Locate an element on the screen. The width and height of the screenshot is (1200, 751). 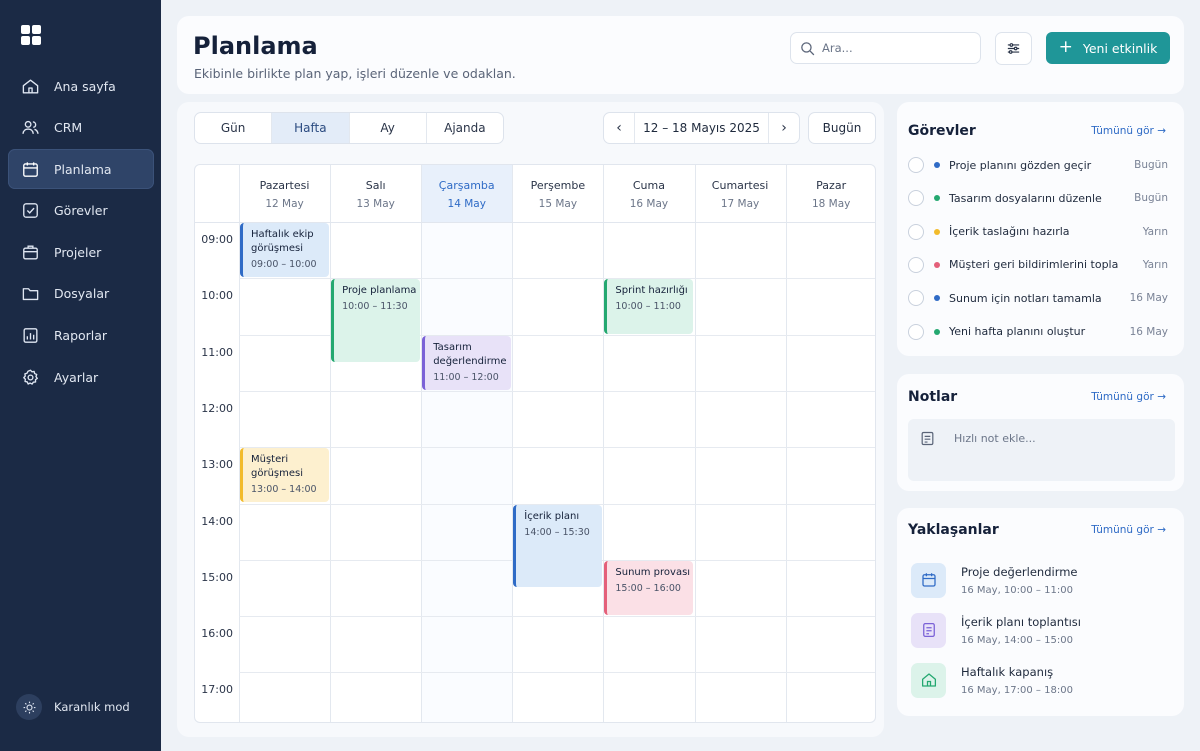
day-date: 15 May is located at coordinates (558, 204).